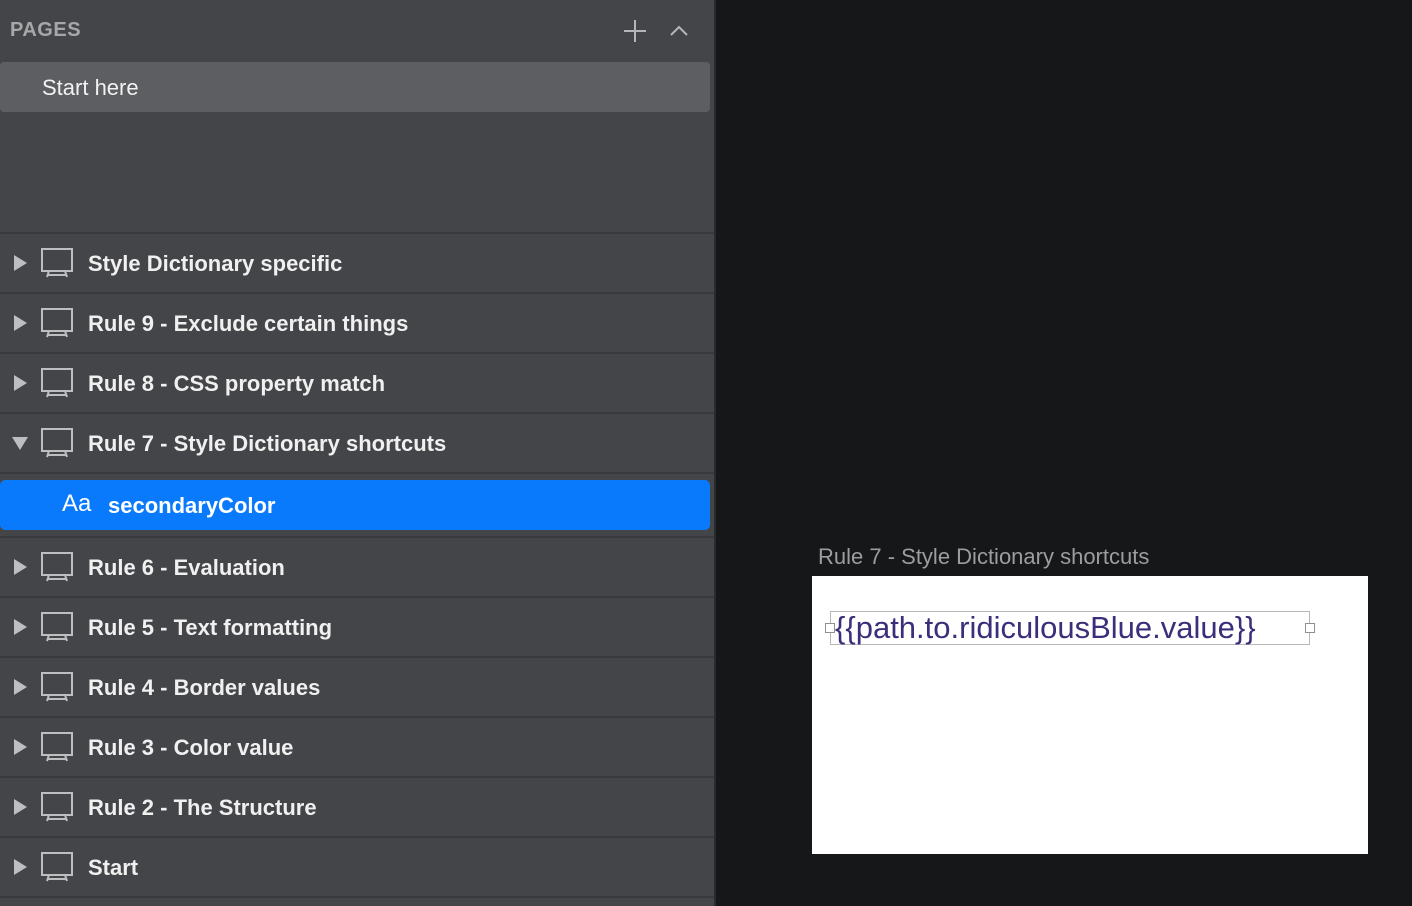  Describe the element at coordinates (267, 443) in the screenshot. I see `layer-label: Rule 7 - Style Dictionary shortcuts` at that location.